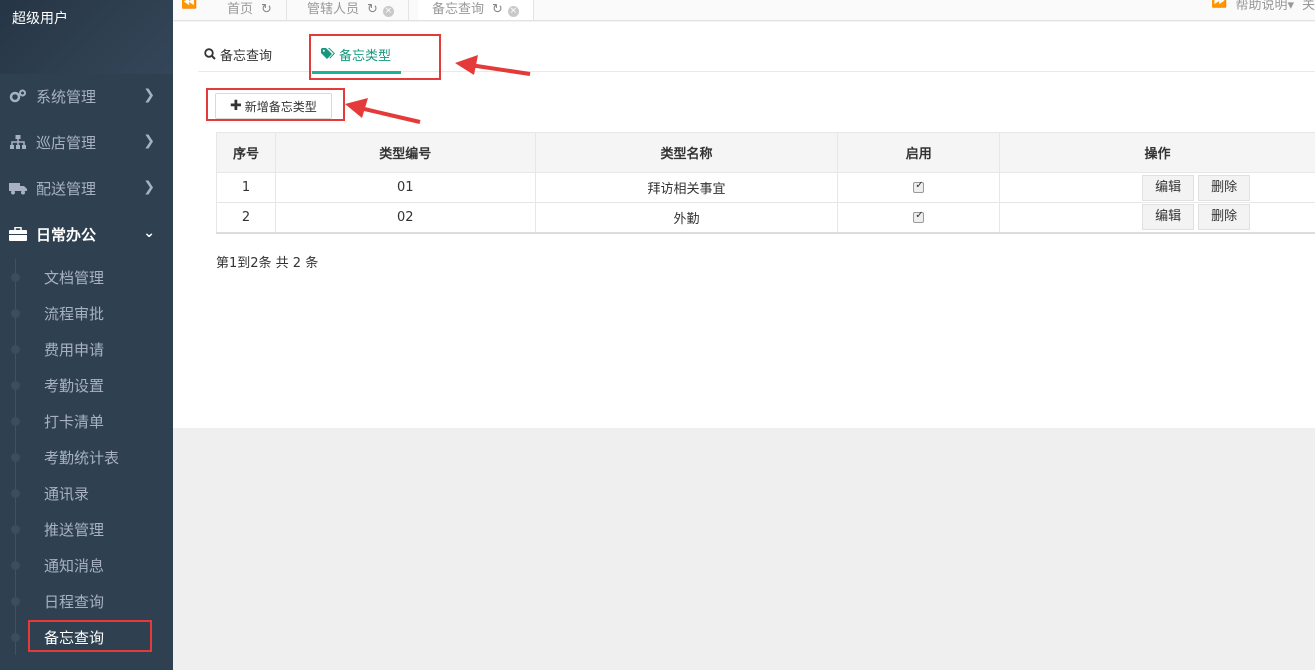  I want to click on highlight-box-sidebar, so click(90, 636).